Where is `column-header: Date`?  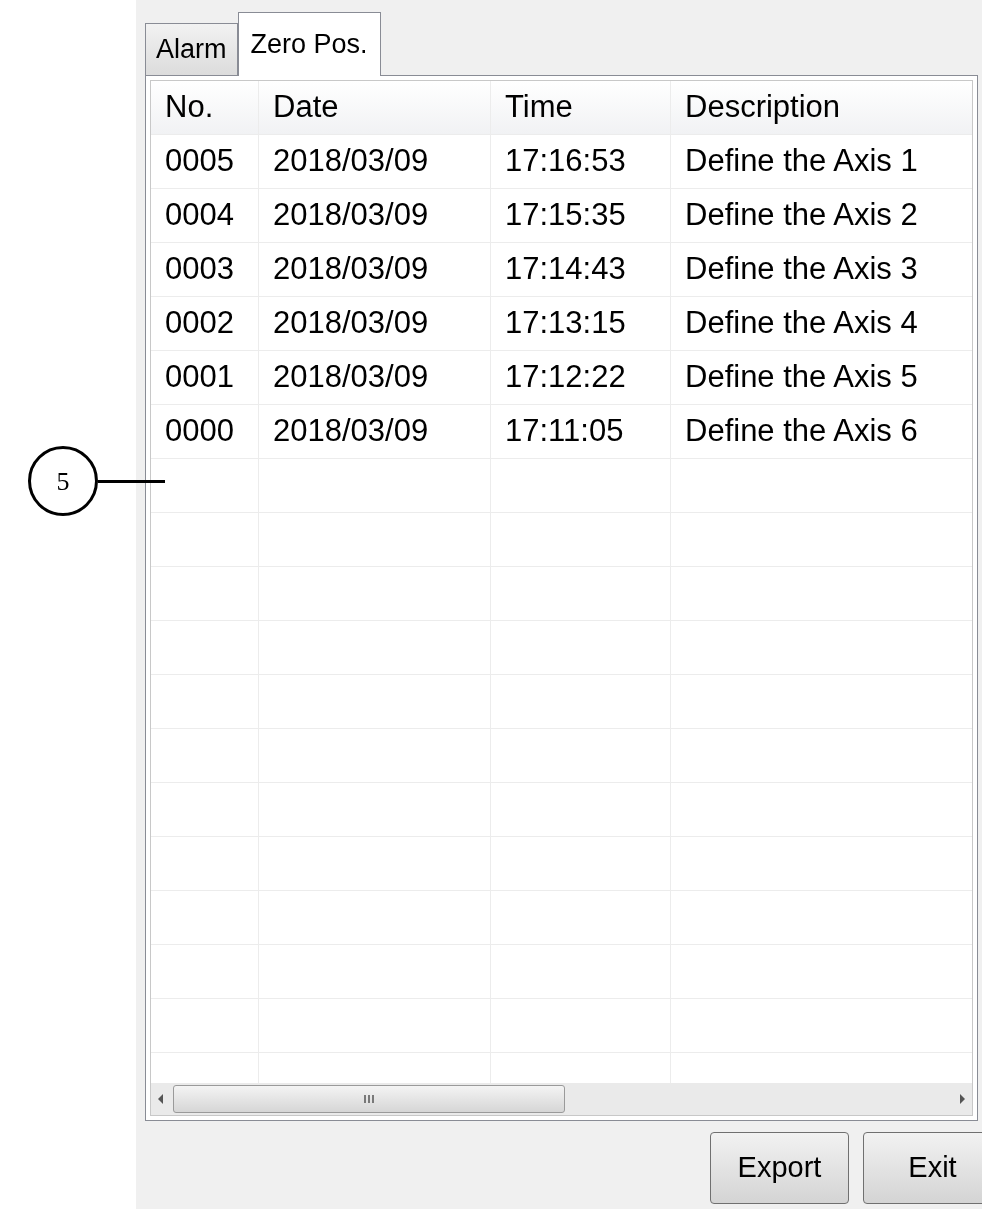 column-header: Date is located at coordinates (306, 107).